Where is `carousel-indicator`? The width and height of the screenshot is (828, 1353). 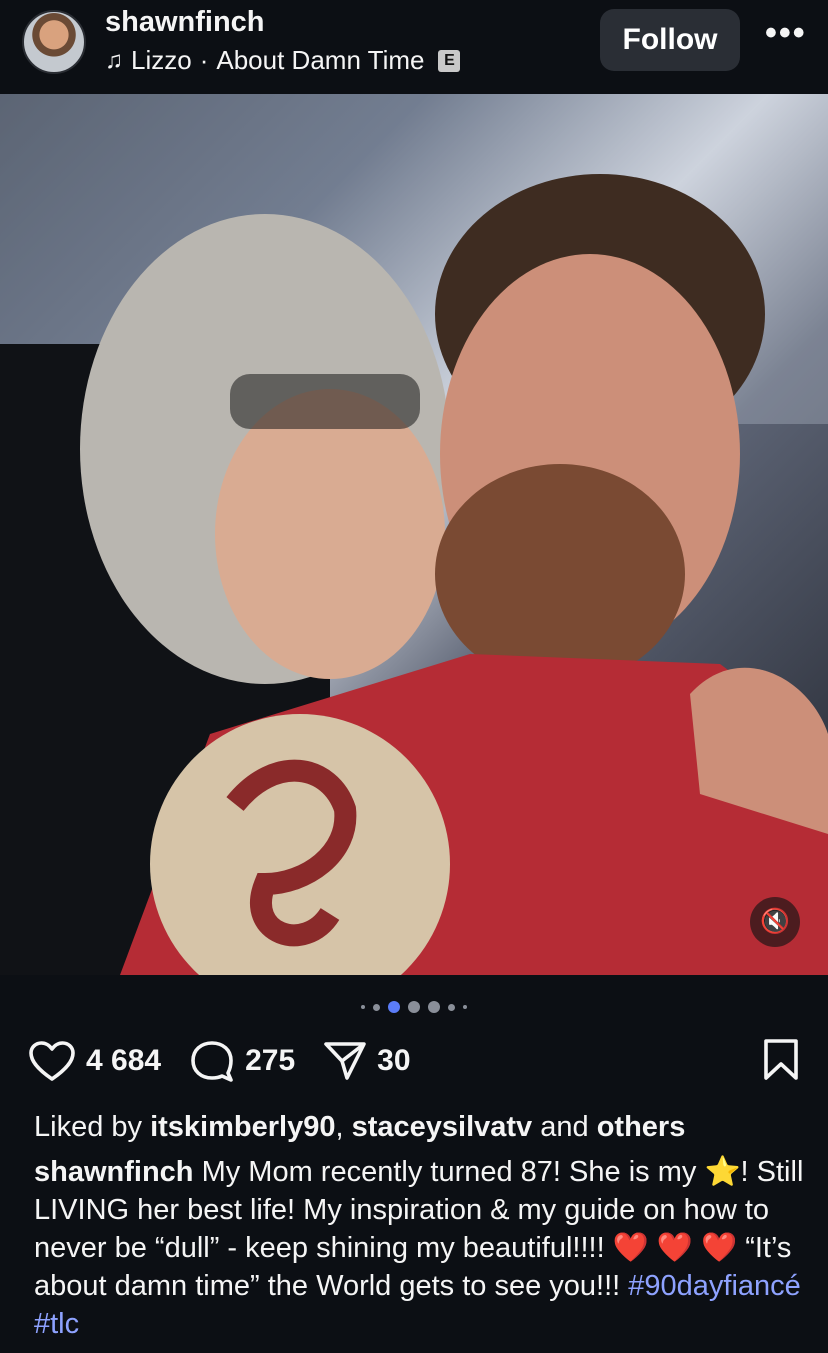
carousel-indicator is located at coordinates (414, 1007).